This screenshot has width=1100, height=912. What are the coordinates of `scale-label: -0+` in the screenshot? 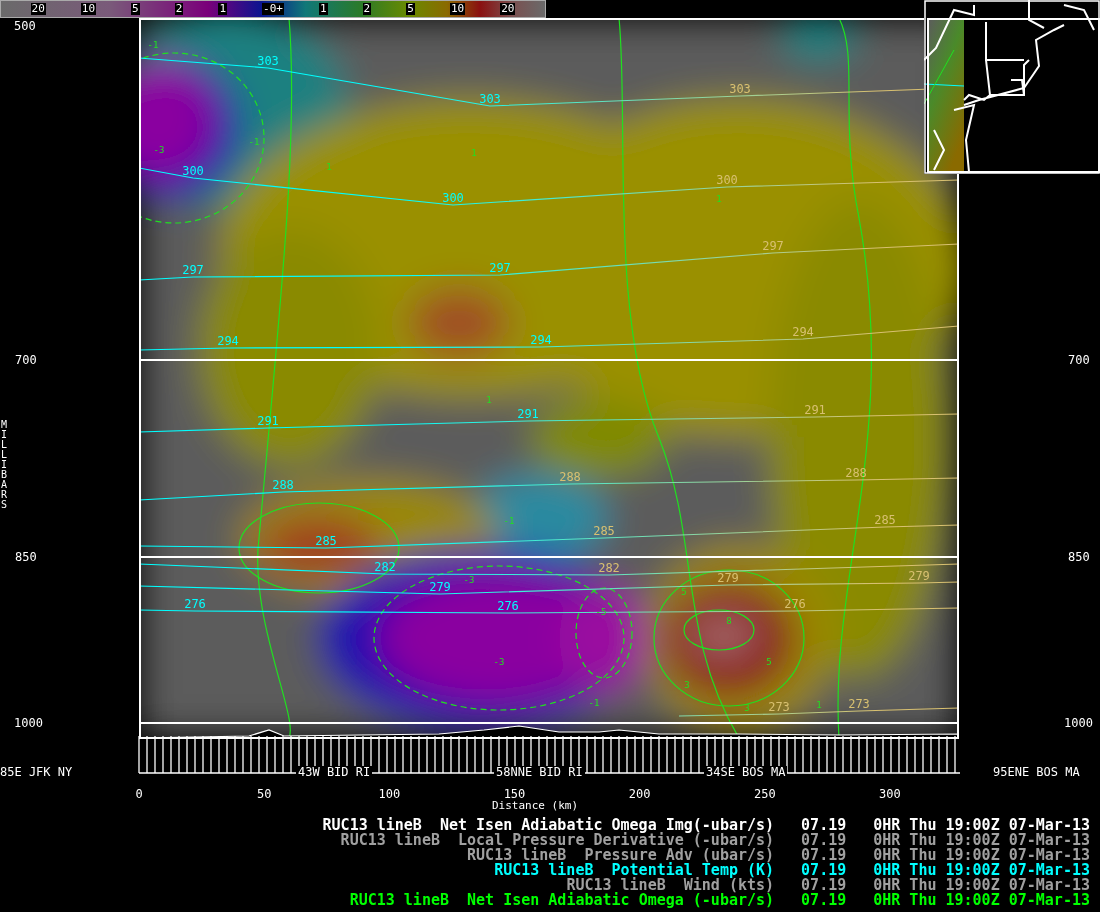 It's located at (273, 9).